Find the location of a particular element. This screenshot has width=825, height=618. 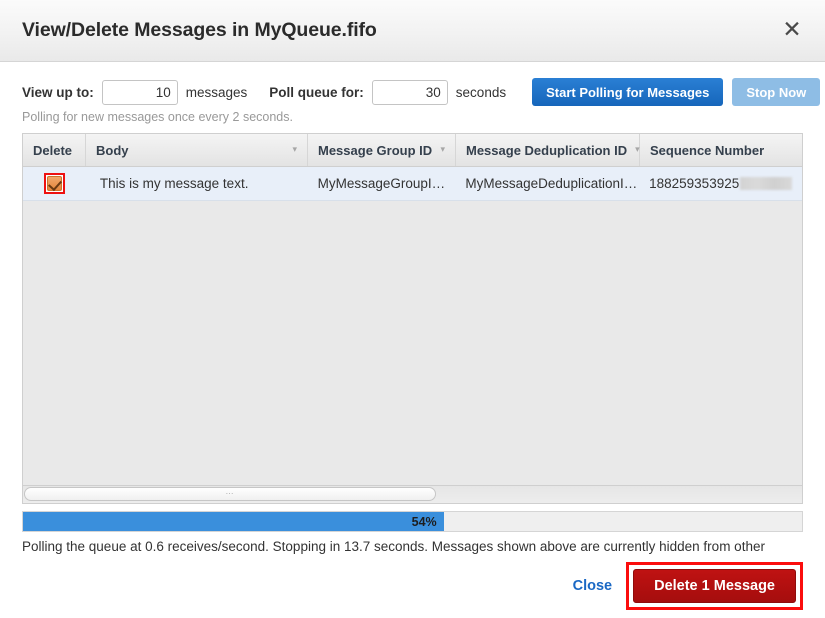

horizontal-scrollbar: ⋯ is located at coordinates (412, 494).